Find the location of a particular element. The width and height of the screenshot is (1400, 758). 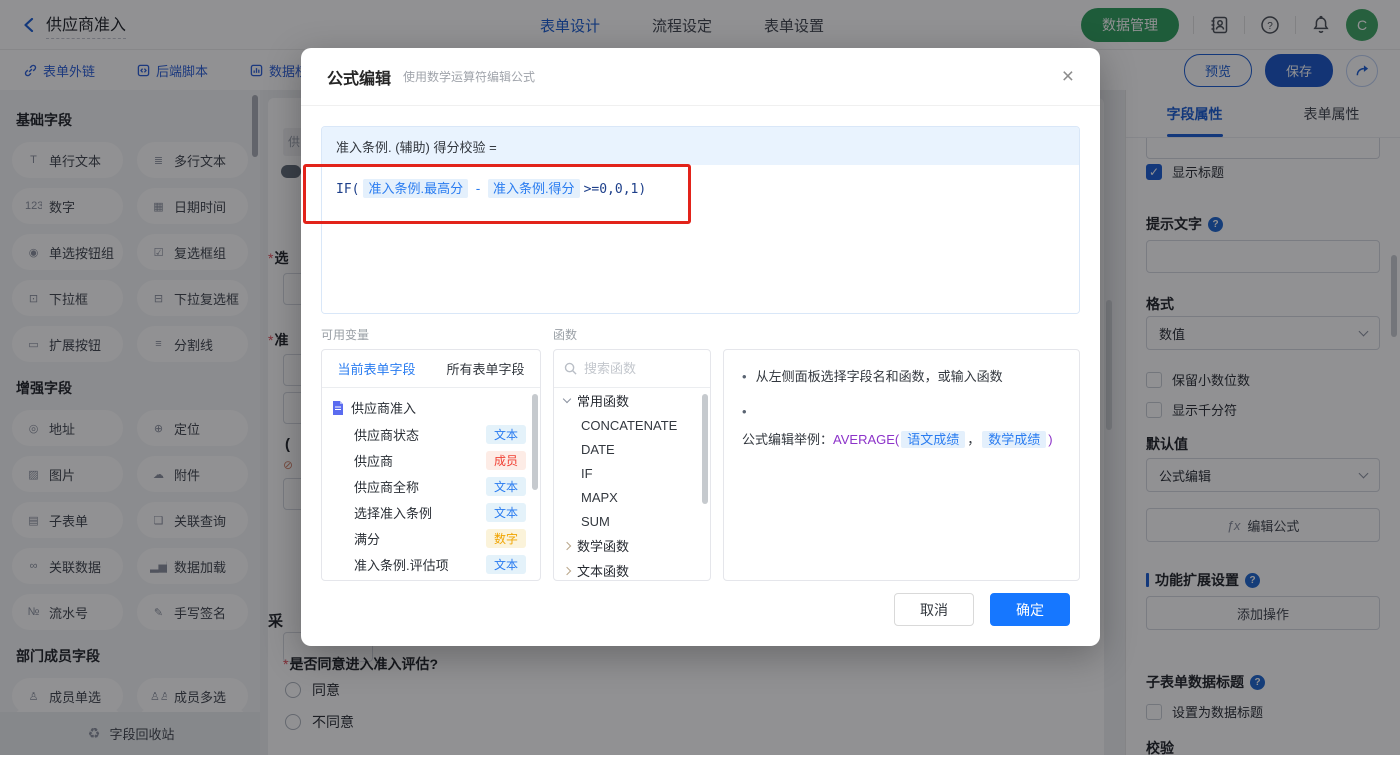

hint-example: • 公式编辑举例：AVERAGE(语文成绩，数学成绩) is located at coordinates (897, 425).